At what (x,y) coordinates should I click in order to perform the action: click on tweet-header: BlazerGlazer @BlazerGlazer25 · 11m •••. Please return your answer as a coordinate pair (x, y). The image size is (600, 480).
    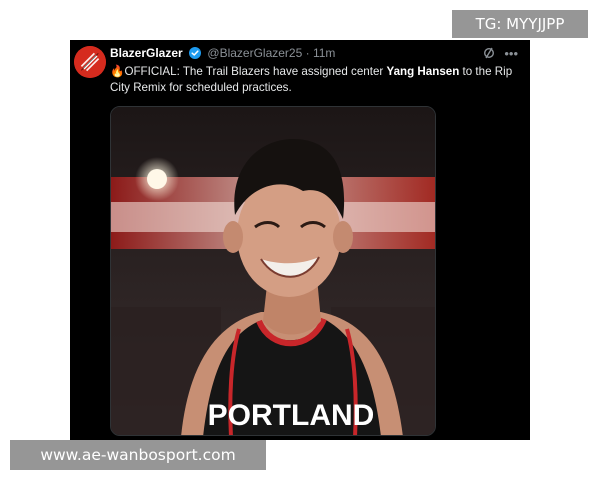
    Looking at the image, I should click on (315, 54).